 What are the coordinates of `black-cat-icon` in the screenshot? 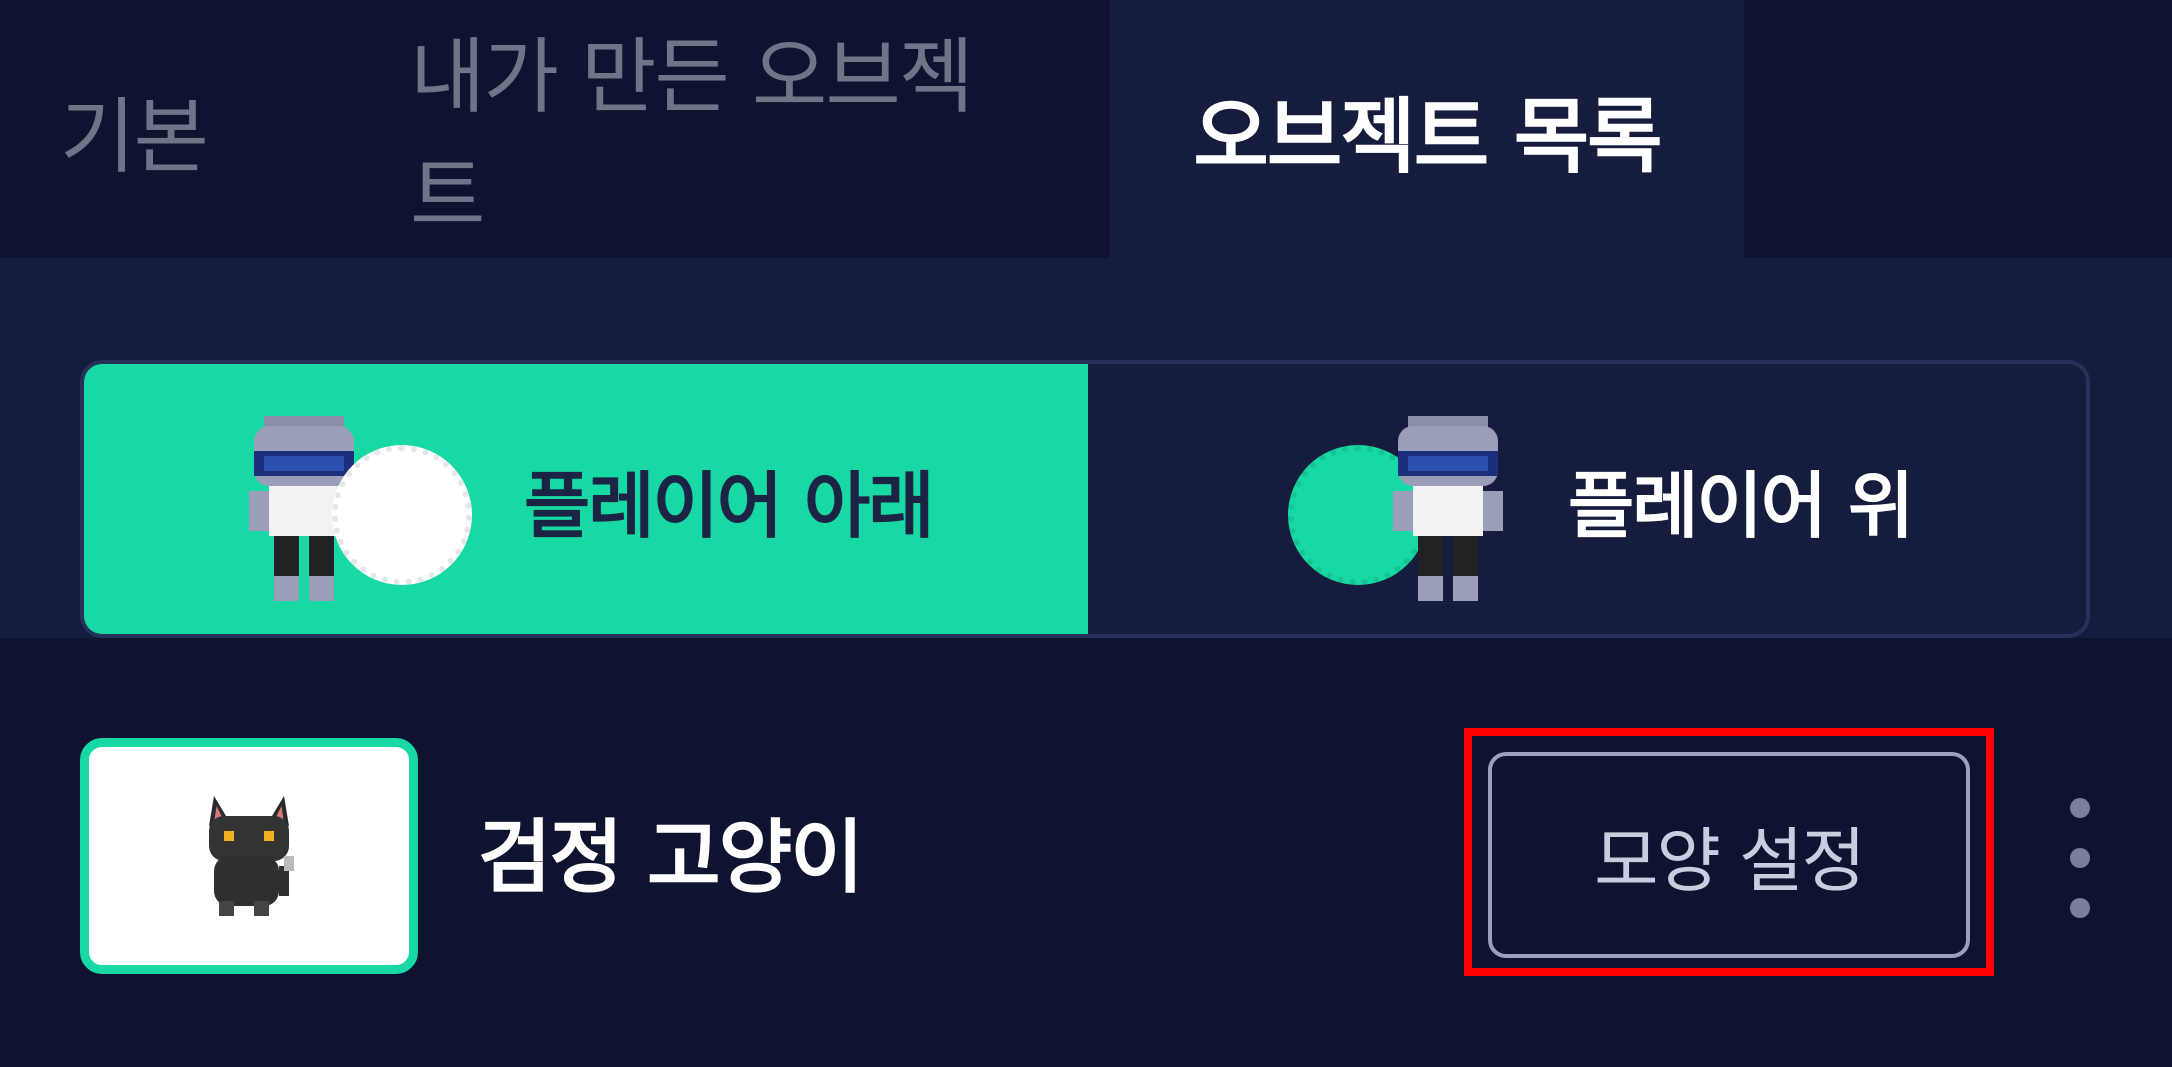 It's located at (251, 856).